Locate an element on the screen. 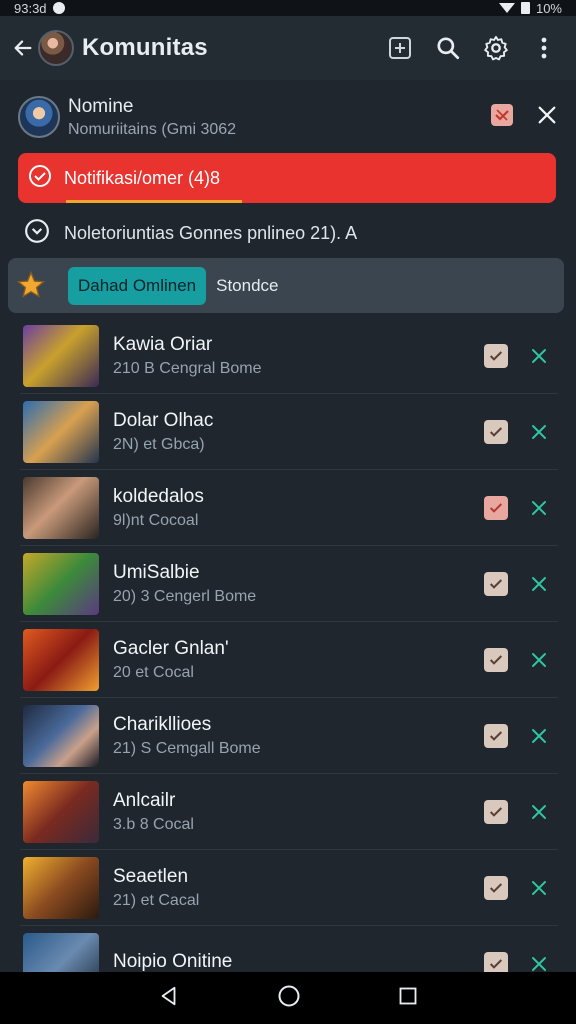  gear-icon is located at coordinates (496, 48).